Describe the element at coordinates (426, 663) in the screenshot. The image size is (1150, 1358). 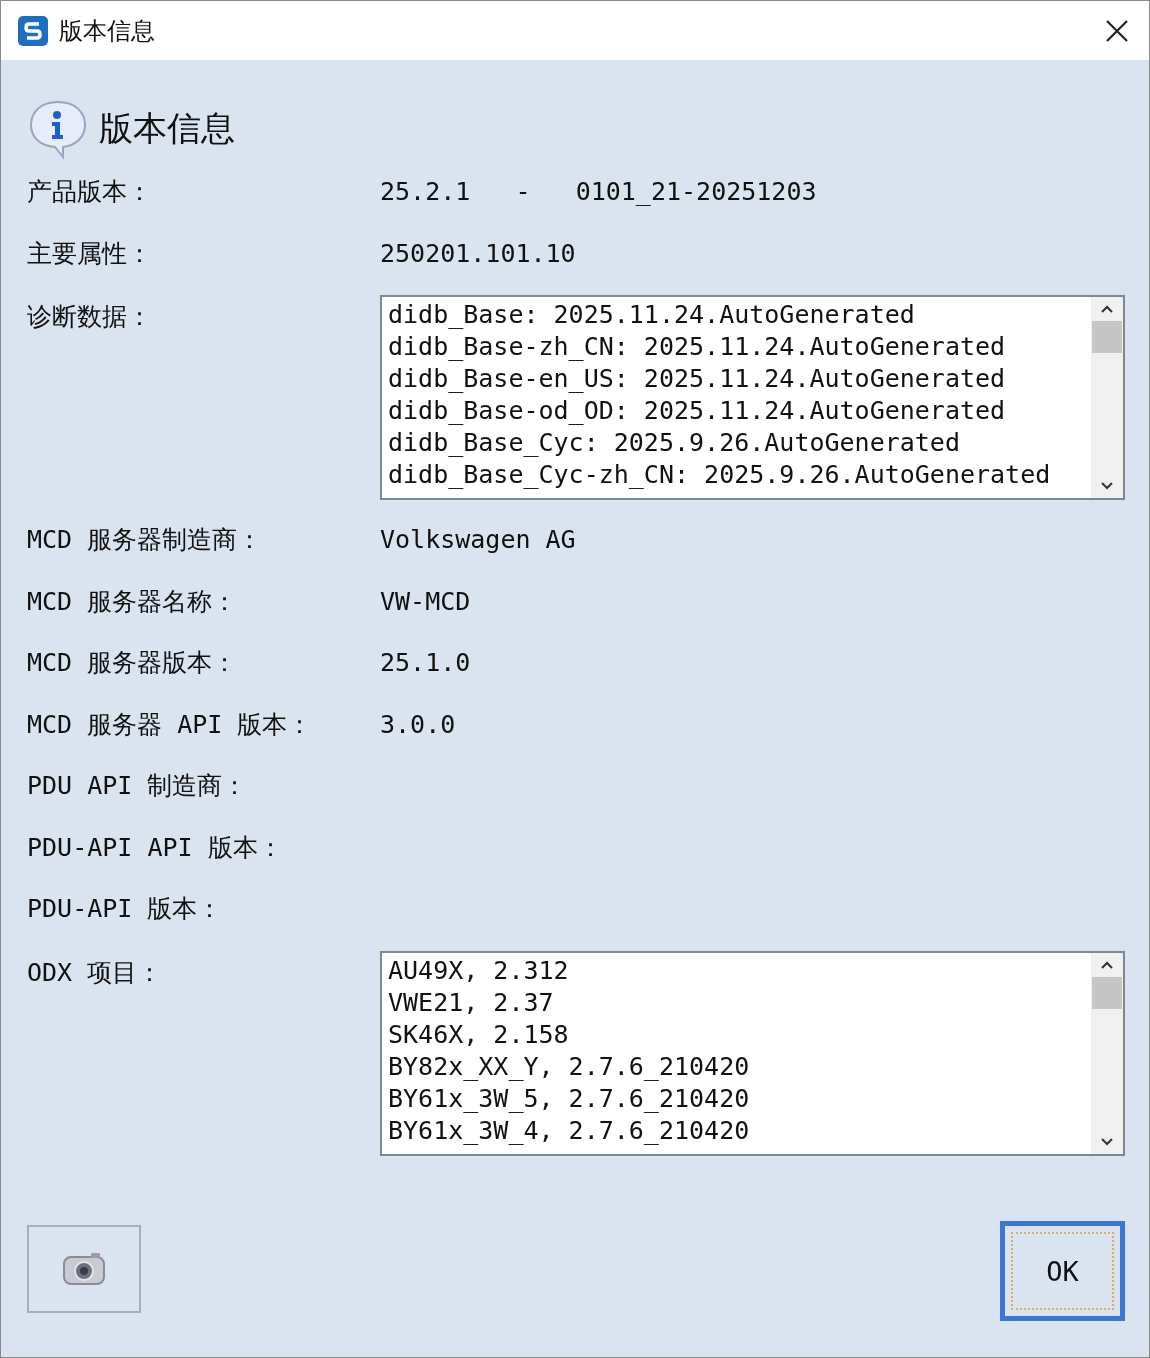
I see `field-value: 25.1.0` at that location.